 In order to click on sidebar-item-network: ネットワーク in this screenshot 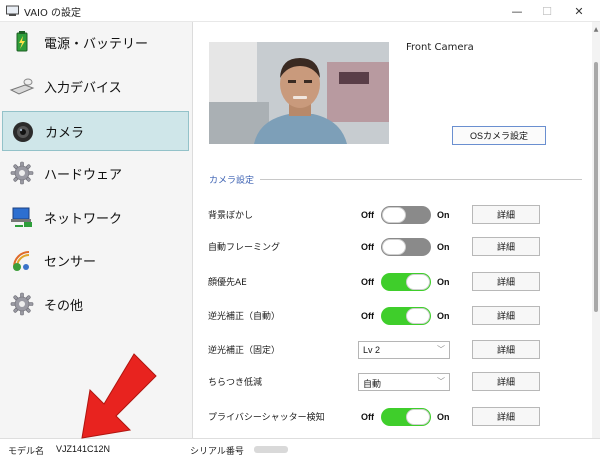, I will do `click(95, 217)`.